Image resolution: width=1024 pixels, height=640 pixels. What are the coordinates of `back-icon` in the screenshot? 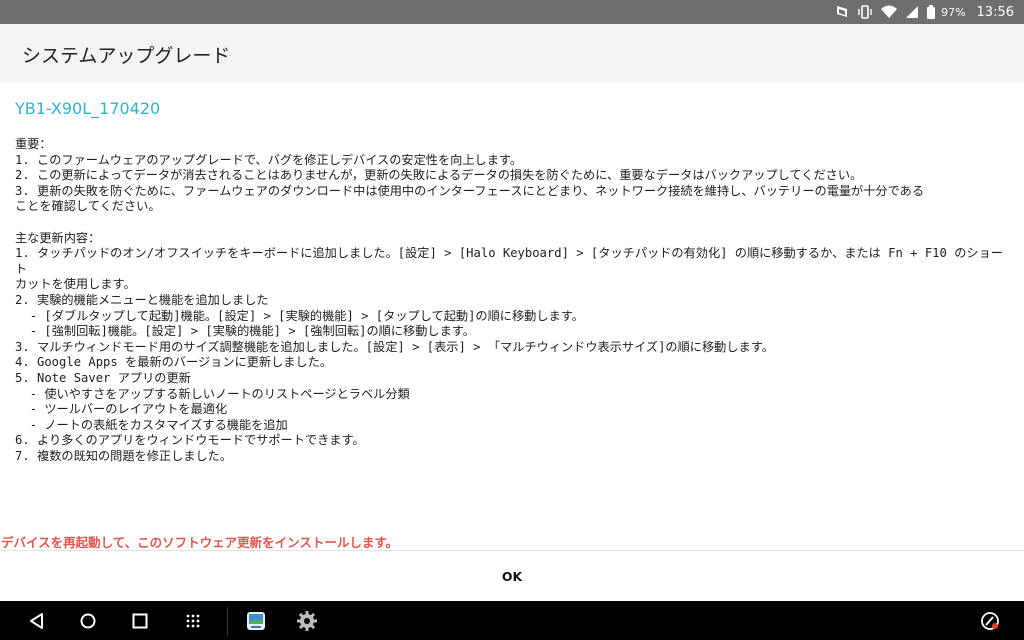 It's located at (37, 621).